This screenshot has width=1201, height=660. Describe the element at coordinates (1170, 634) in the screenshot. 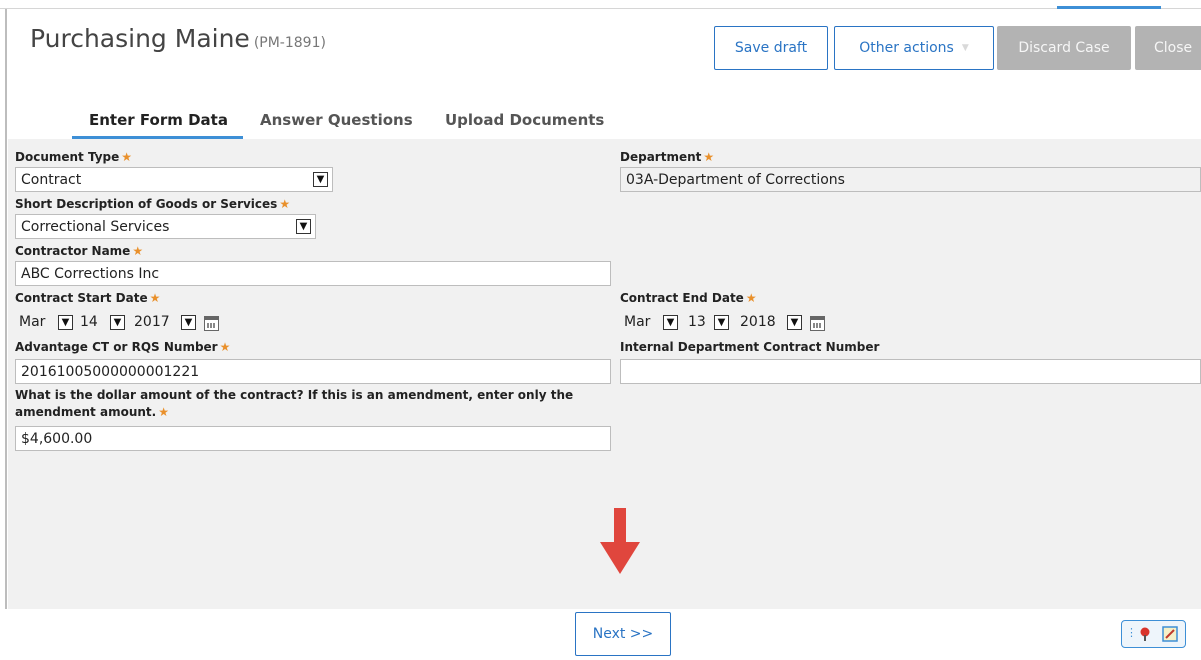

I see `edit-note-icon` at that location.